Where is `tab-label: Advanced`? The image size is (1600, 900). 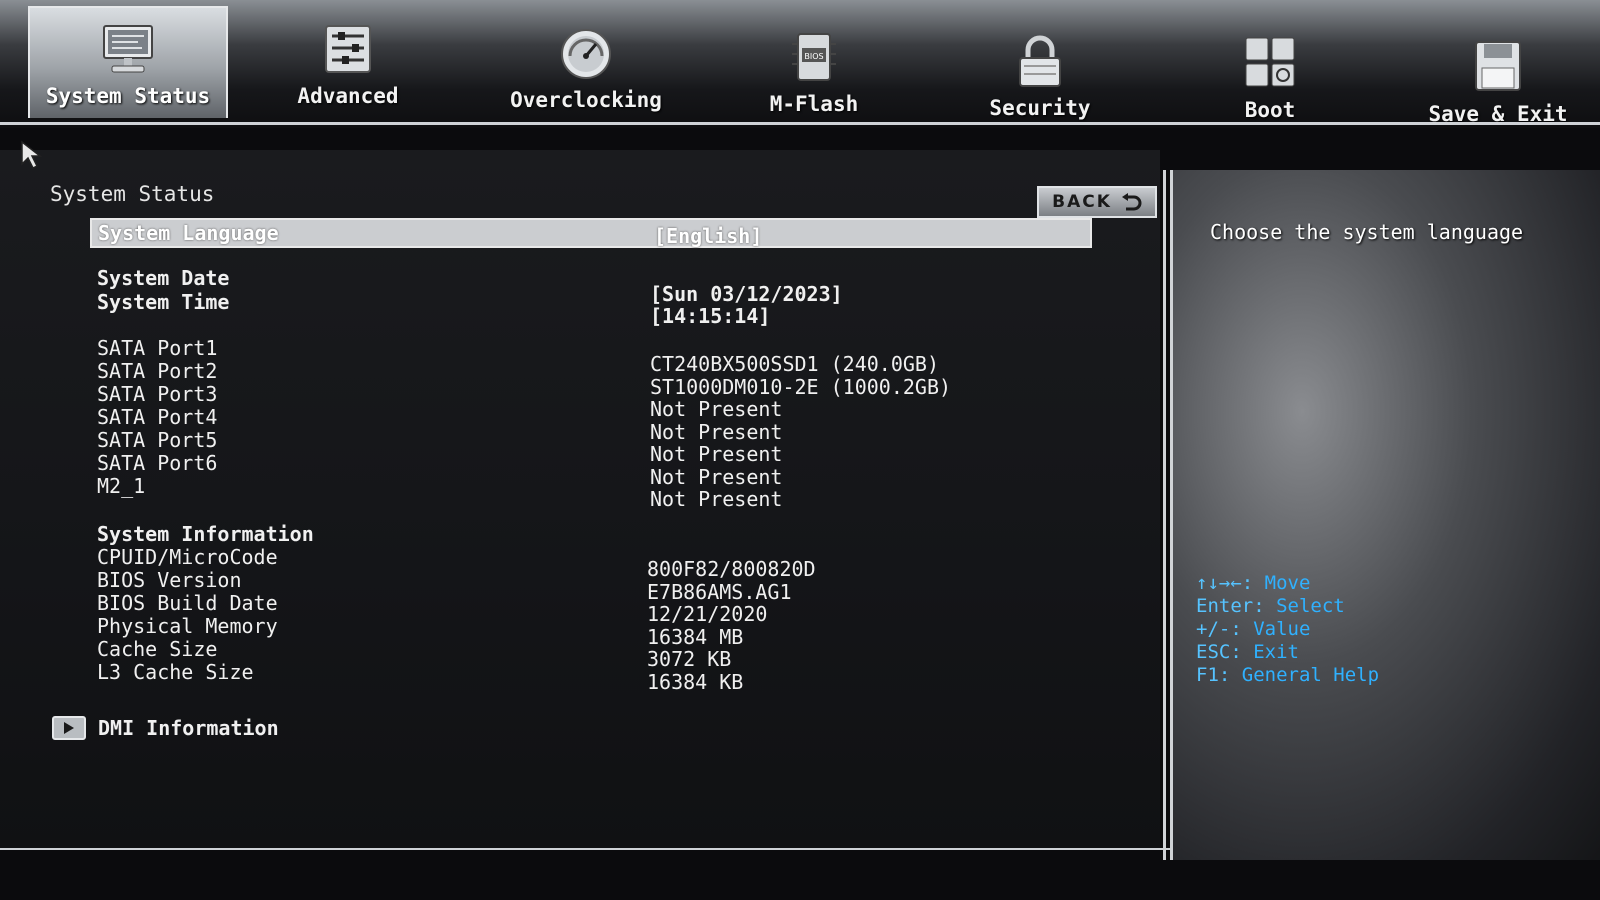 tab-label: Advanced is located at coordinates (348, 96).